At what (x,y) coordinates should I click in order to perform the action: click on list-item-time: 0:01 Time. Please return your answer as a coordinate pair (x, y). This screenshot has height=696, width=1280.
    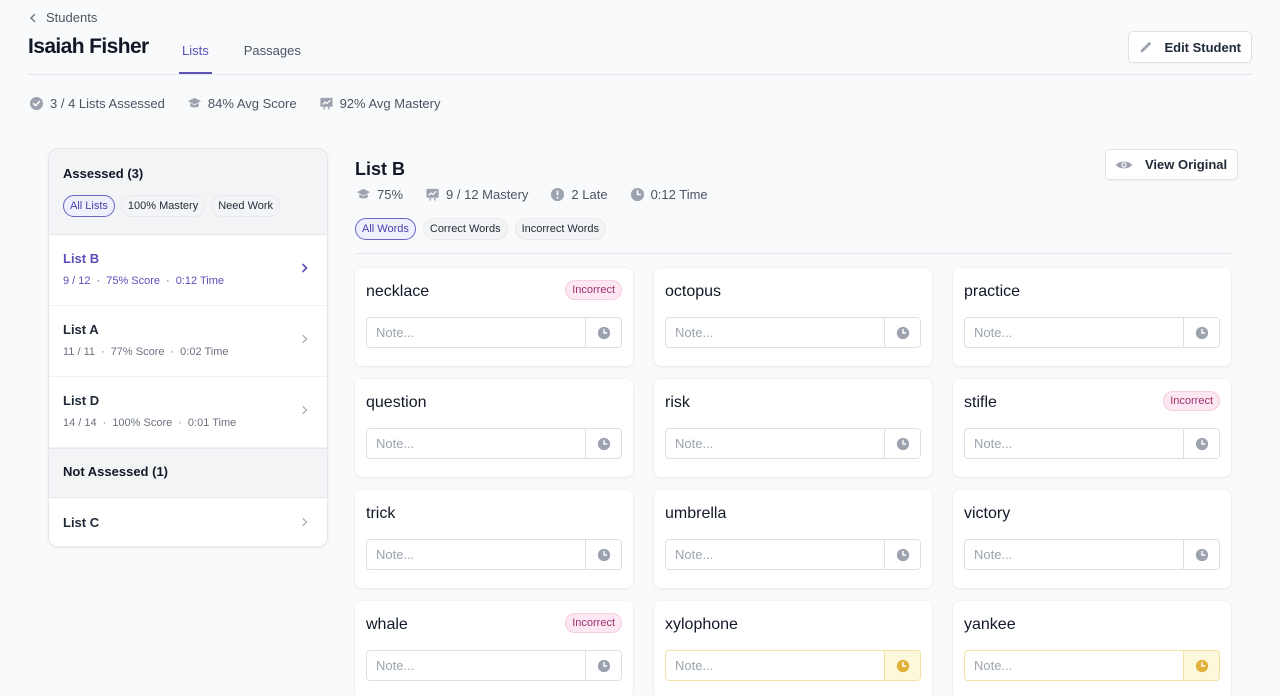
    Looking at the image, I should click on (212, 423).